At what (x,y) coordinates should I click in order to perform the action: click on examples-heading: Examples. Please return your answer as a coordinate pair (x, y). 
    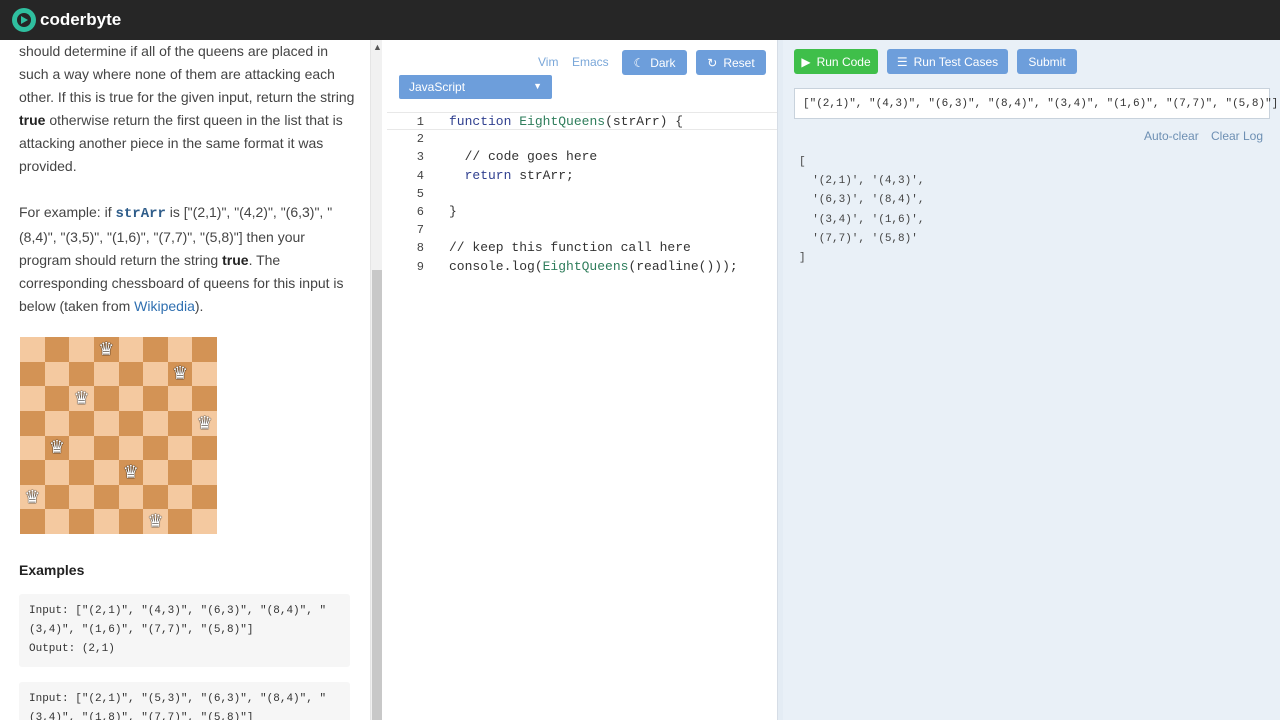
    Looking at the image, I should click on (52, 570).